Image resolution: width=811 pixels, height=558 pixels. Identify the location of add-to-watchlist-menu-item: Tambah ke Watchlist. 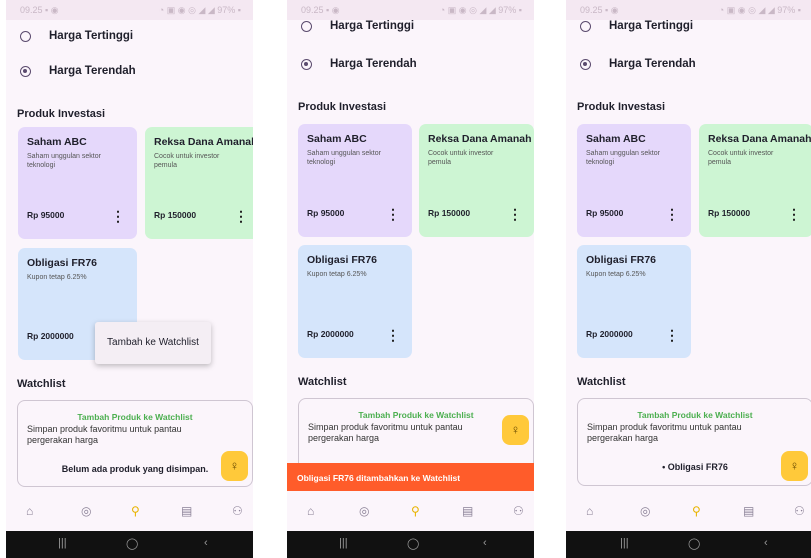
(153, 343).